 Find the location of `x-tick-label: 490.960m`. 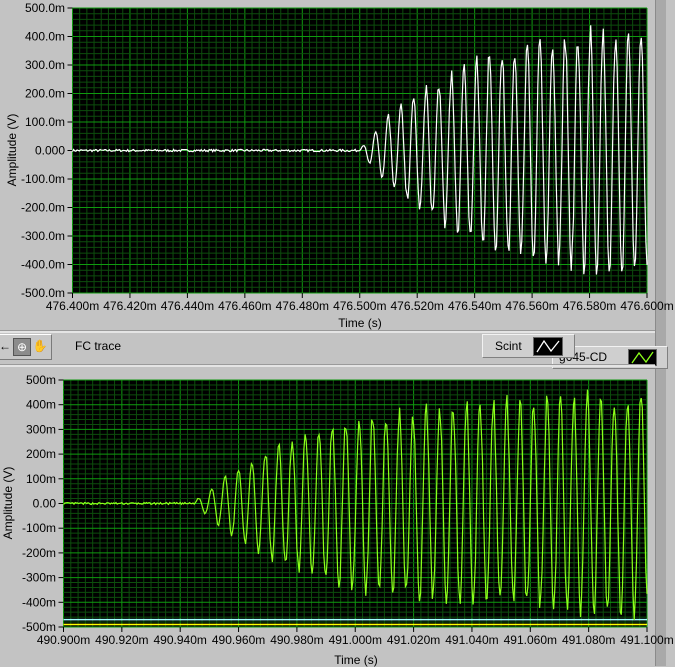

x-tick-label: 490.960m is located at coordinates (238, 640).